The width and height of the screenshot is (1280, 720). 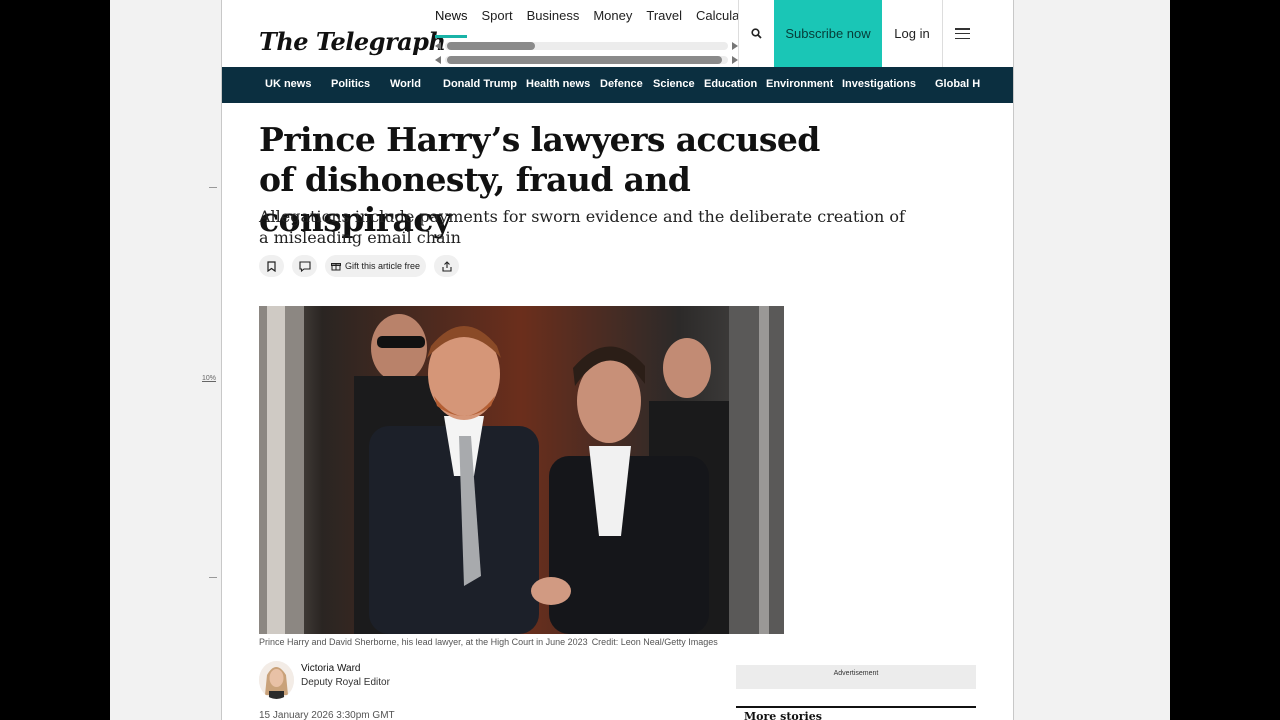 What do you see at coordinates (856, 713) in the screenshot?
I see `more-stories-heading: More stories` at bounding box center [856, 713].